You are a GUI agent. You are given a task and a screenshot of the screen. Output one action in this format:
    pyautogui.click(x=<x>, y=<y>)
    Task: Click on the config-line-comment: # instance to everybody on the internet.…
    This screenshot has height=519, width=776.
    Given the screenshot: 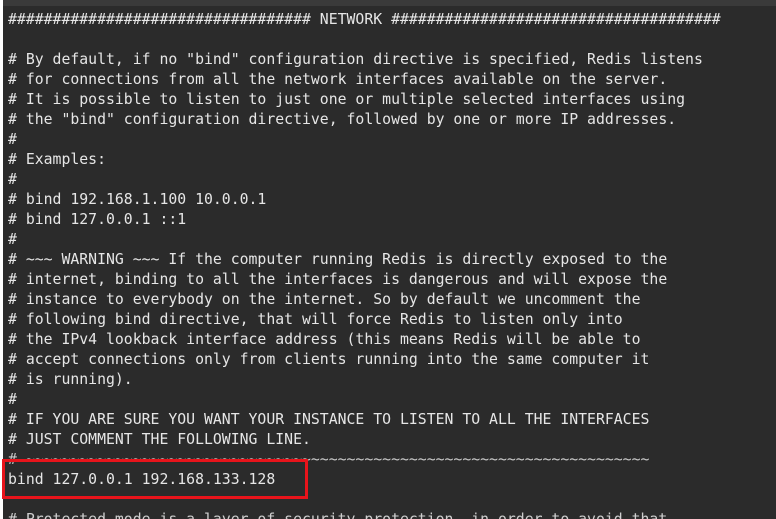 What is the action you would take?
    pyautogui.click(x=324, y=299)
    